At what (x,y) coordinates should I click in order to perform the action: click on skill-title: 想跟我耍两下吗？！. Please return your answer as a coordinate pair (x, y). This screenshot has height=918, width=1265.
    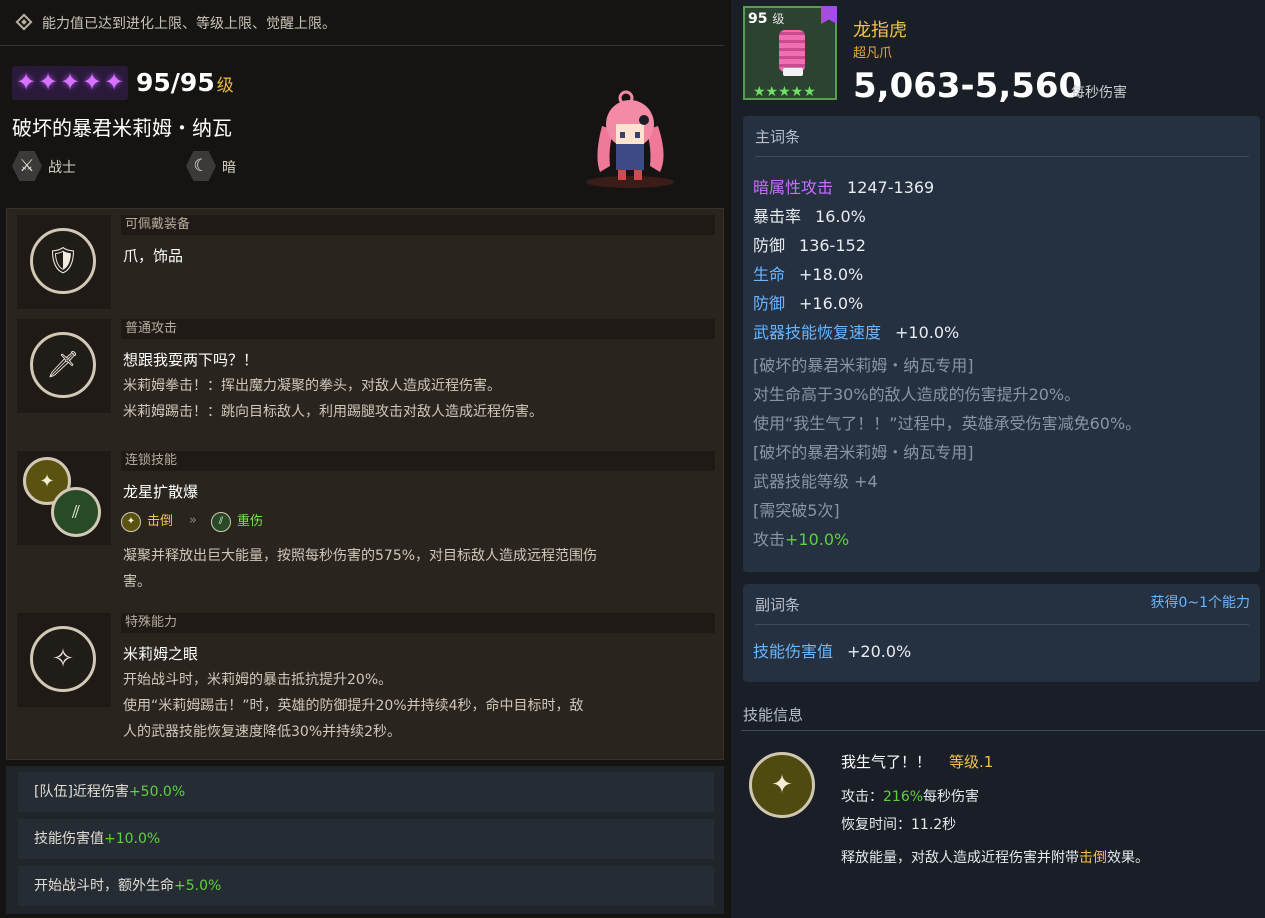
    Looking at the image, I should click on (191, 360).